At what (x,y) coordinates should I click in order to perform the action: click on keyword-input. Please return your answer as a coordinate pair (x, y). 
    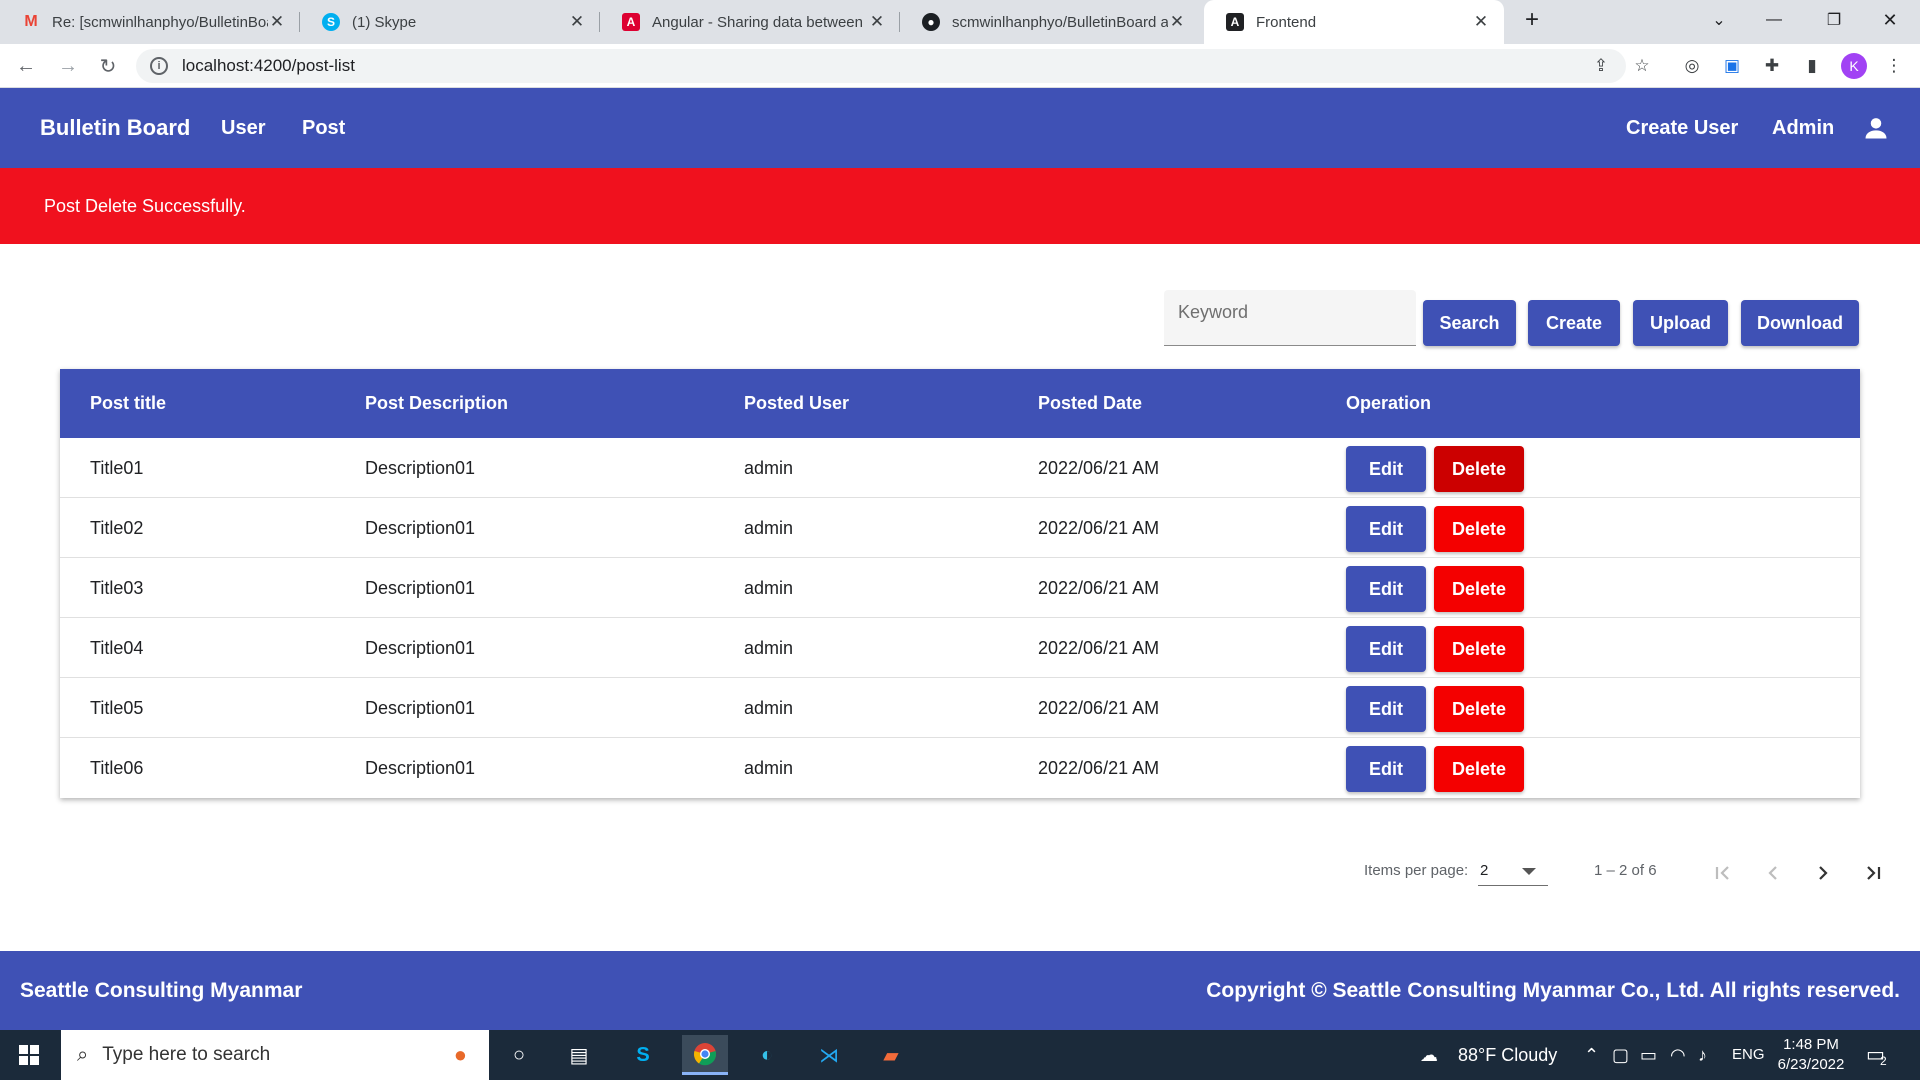
    Looking at the image, I should click on (1290, 317).